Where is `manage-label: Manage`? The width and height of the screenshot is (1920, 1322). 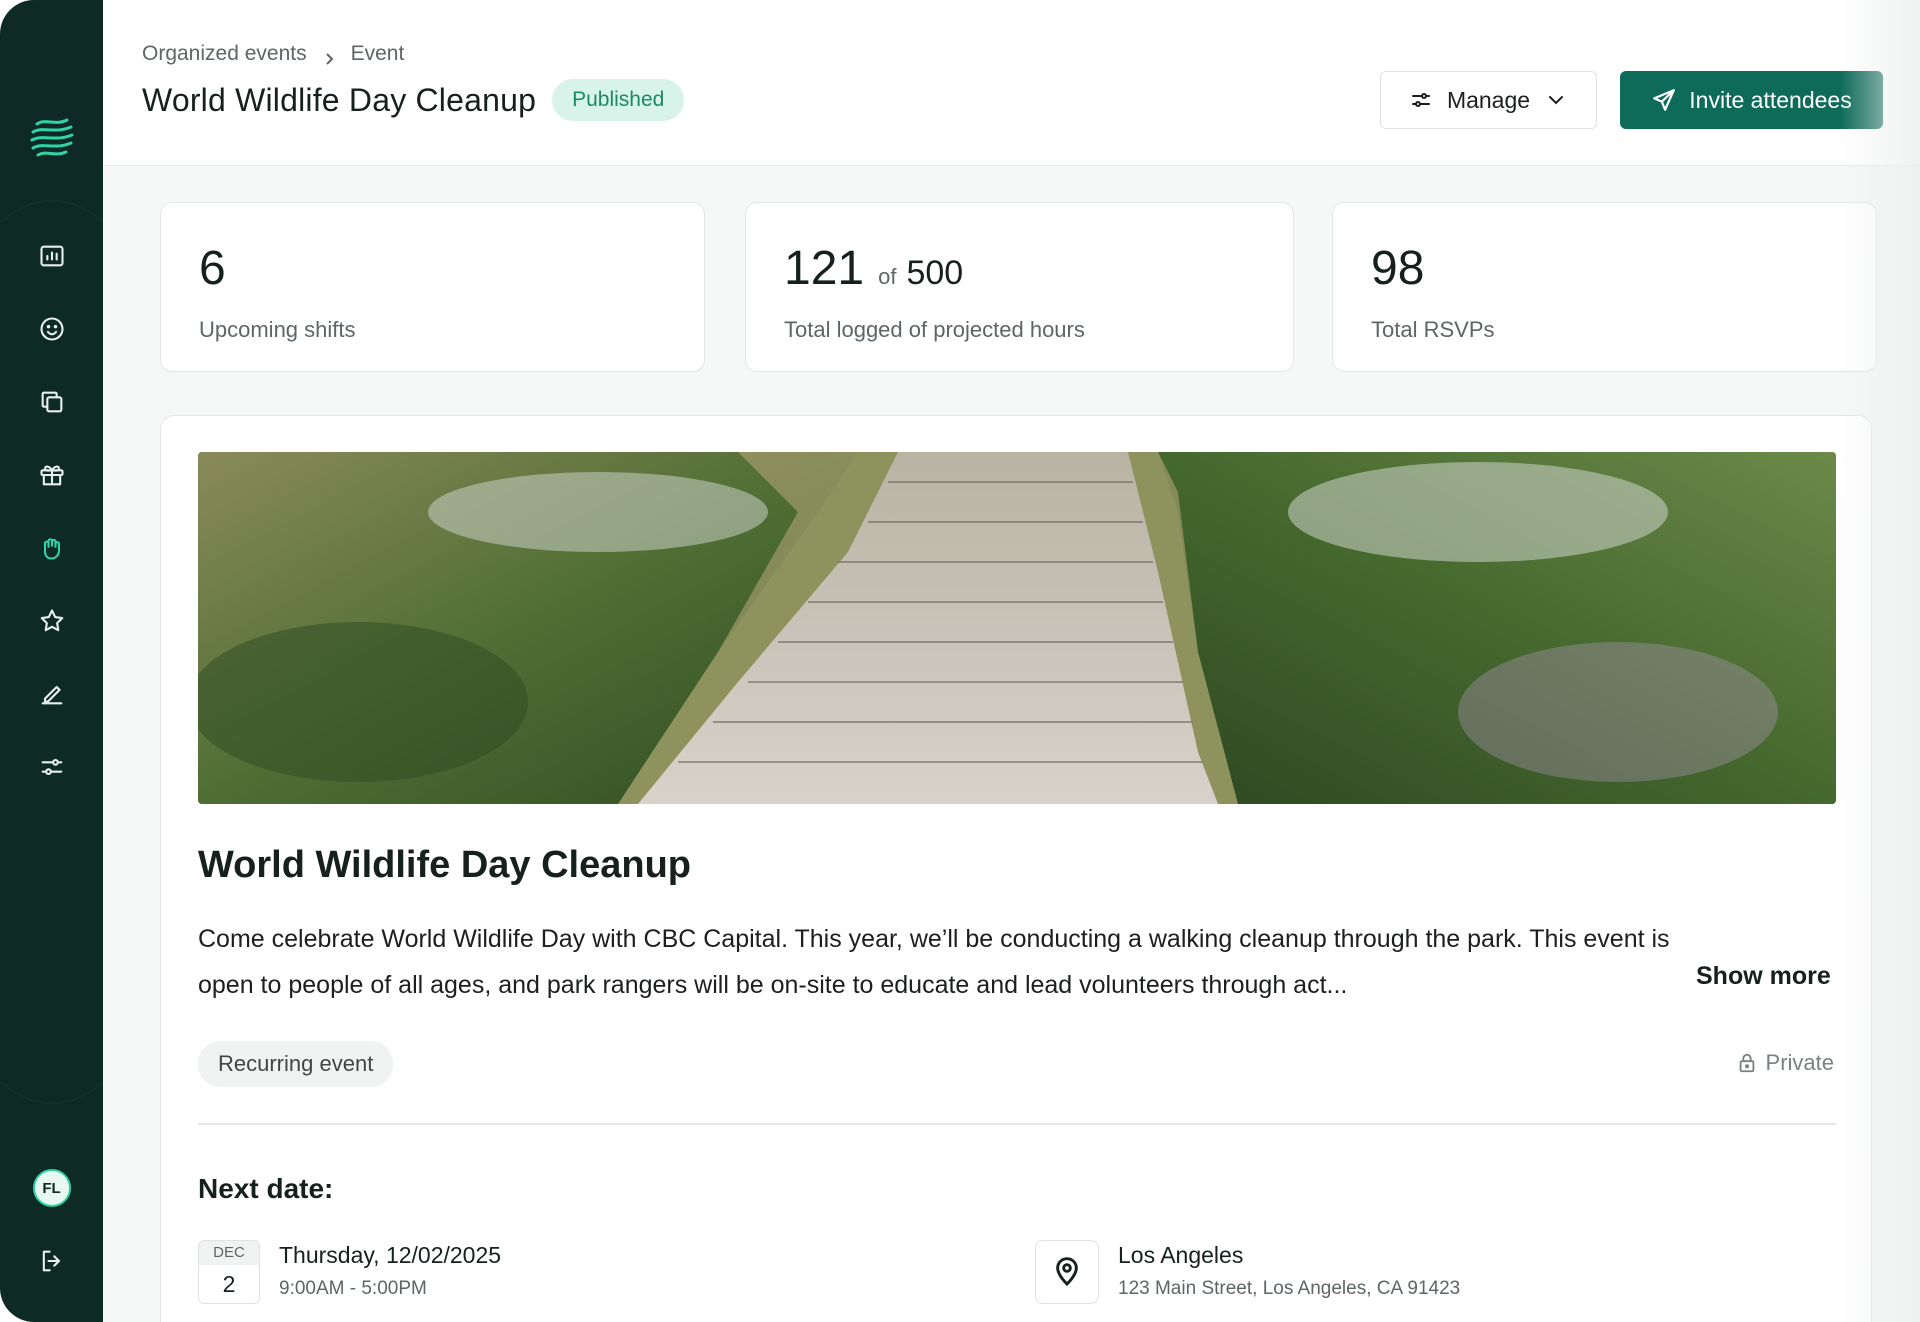 manage-label: Manage is located at coordinates (1488, 99).